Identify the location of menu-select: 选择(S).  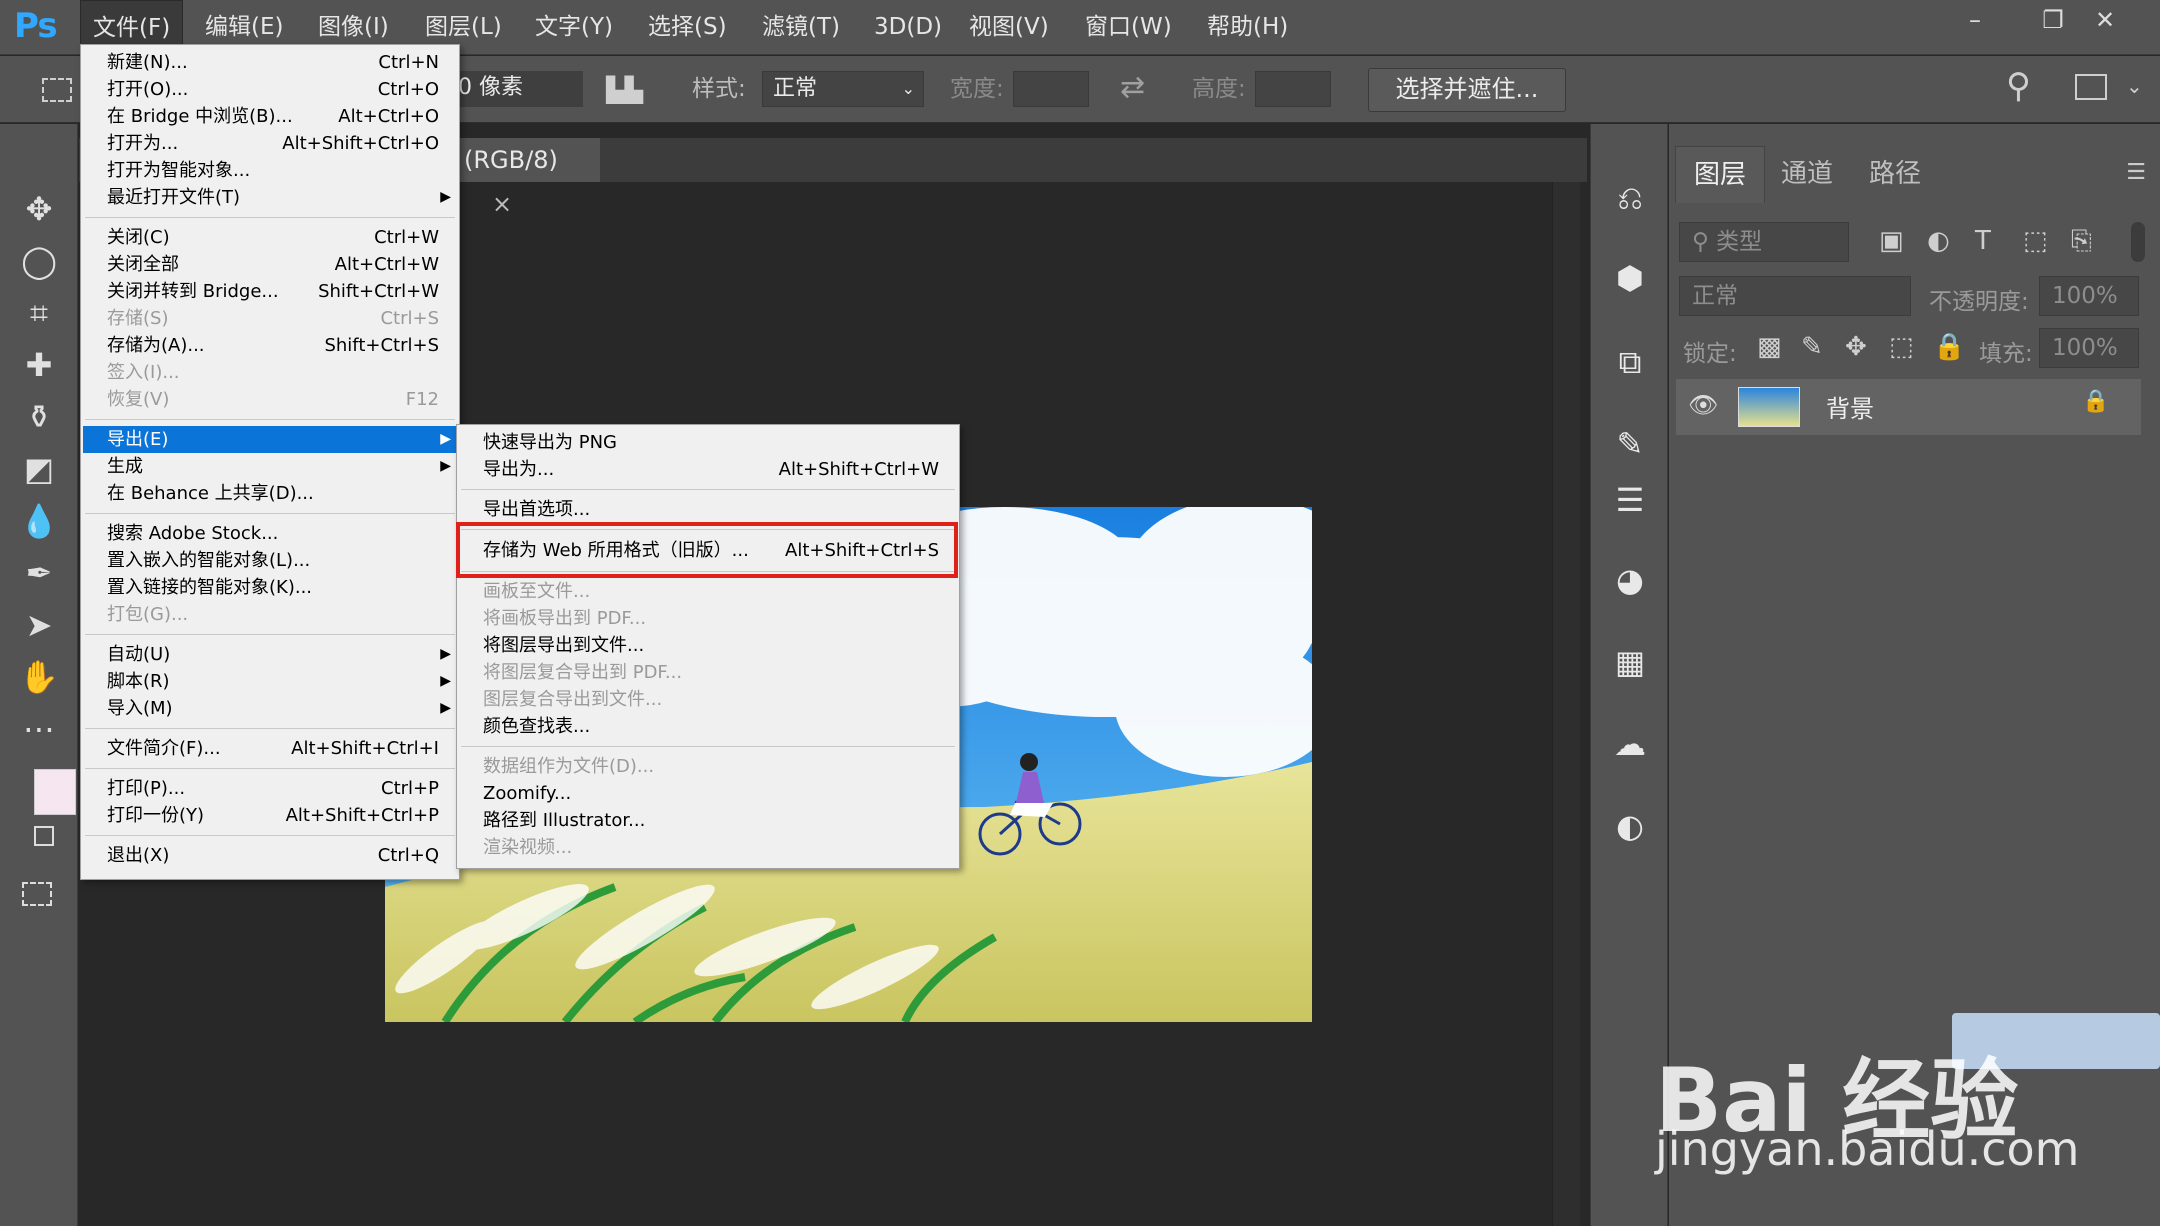
(687, 27).